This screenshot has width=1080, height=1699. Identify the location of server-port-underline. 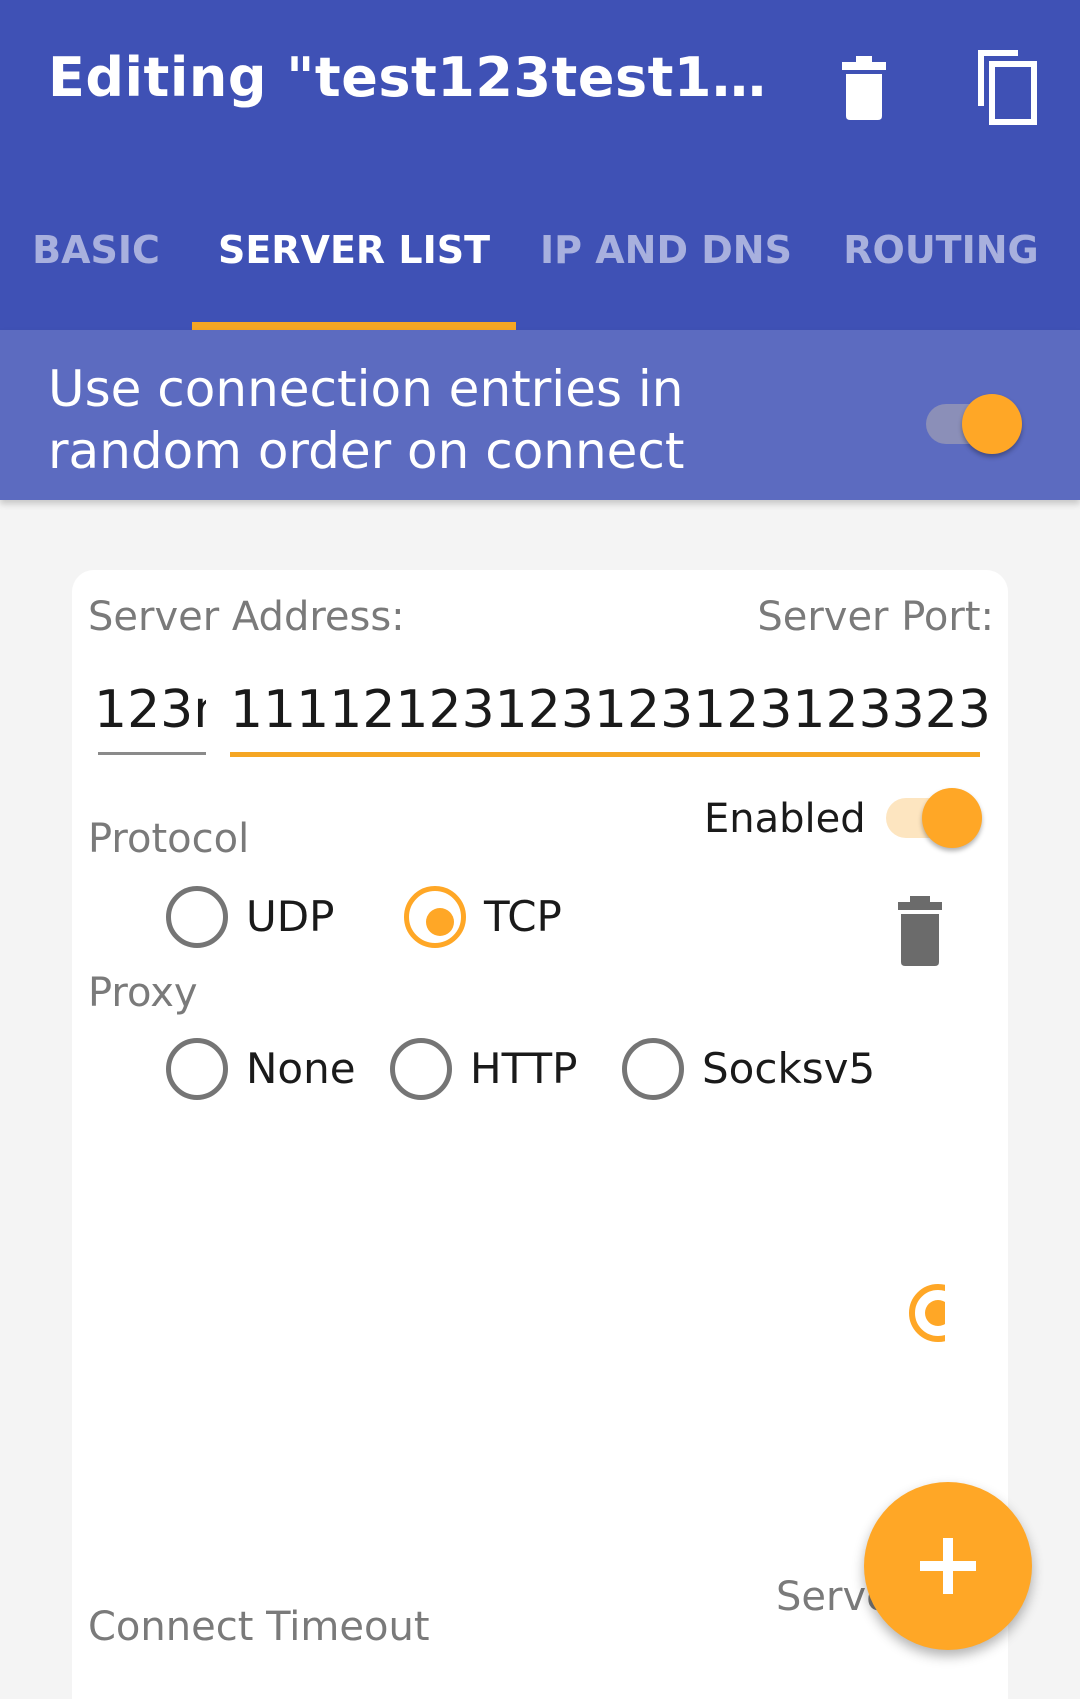
(605, 754).